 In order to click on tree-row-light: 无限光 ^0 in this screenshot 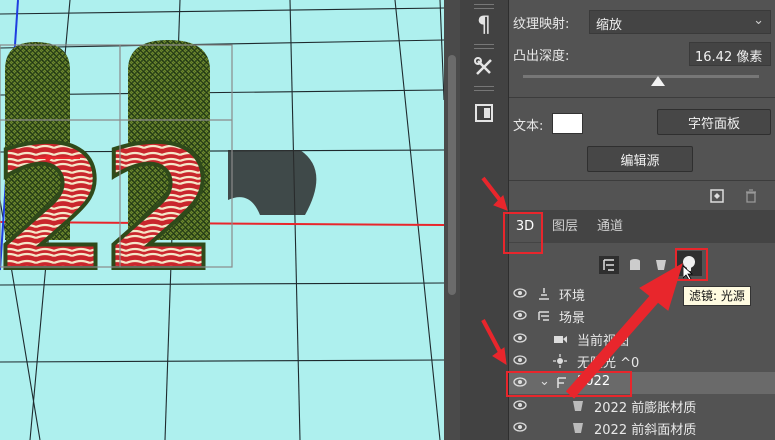, I will do `click(642, 361)`.